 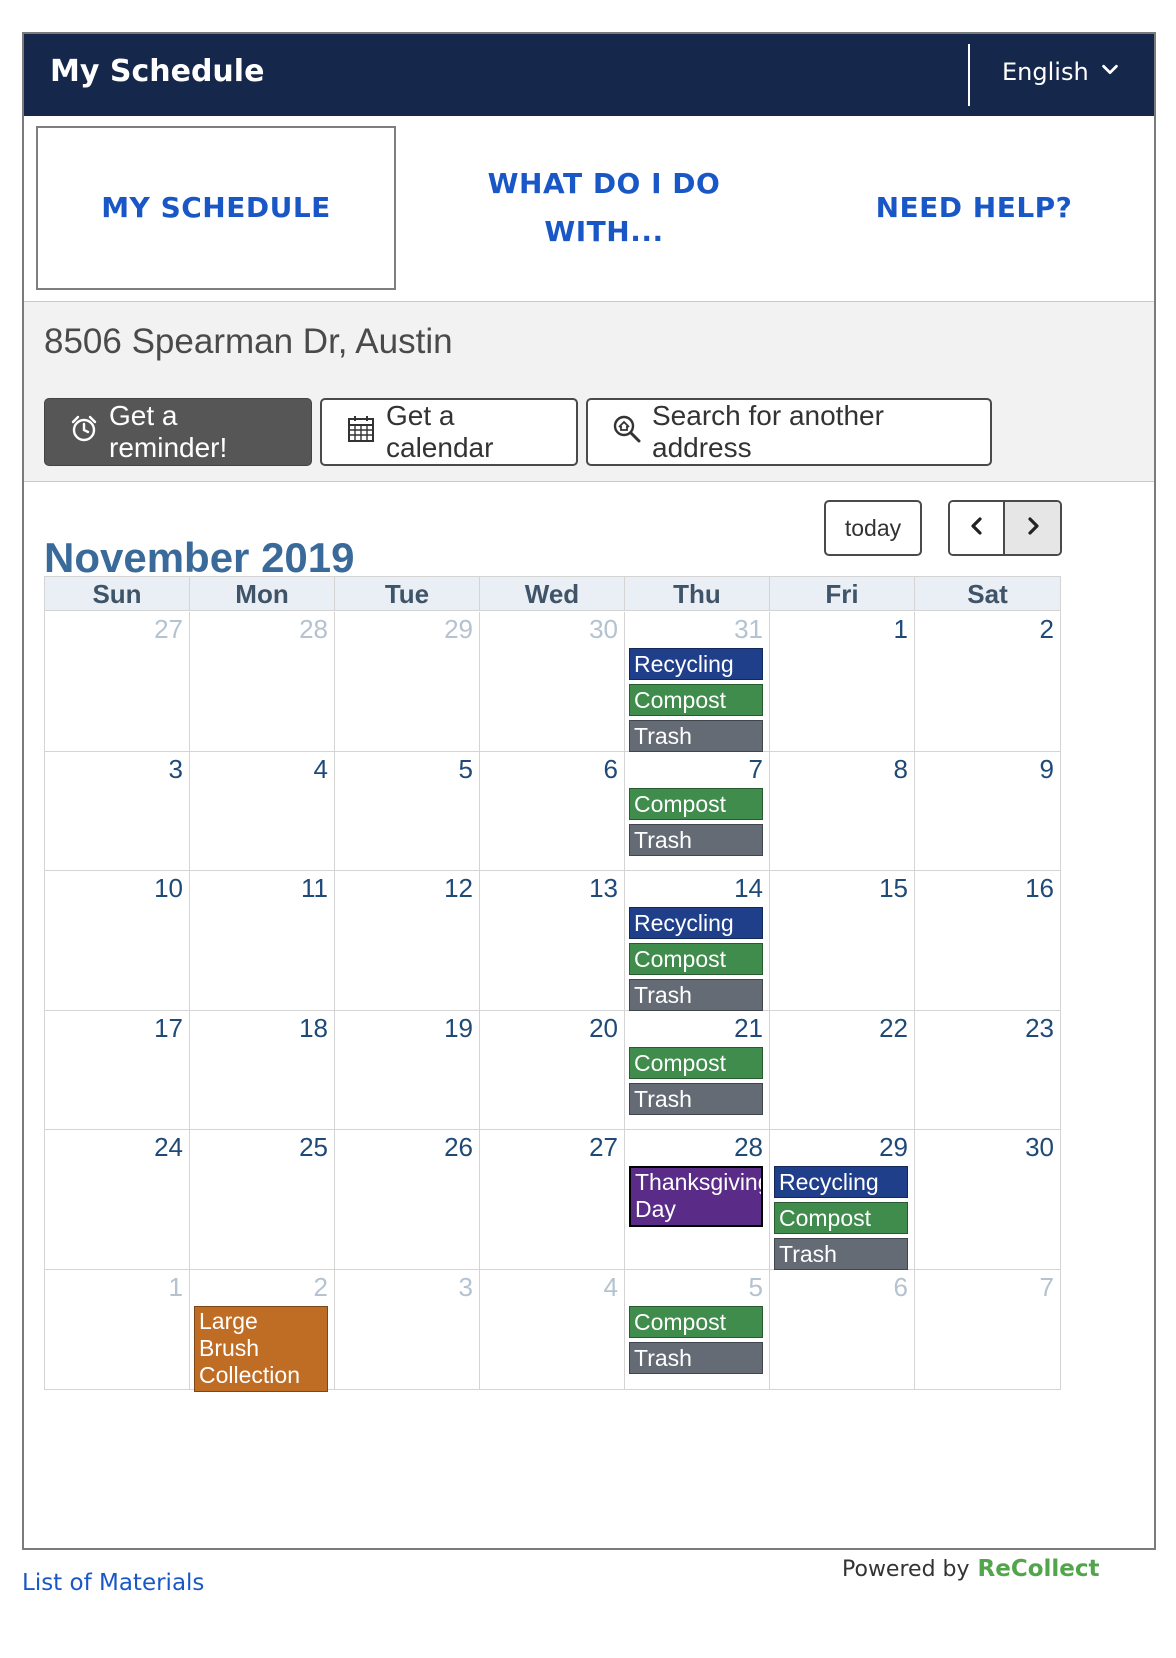 I want to click on day-events: Thanksgiving Day, so click(x=696, y=1196).